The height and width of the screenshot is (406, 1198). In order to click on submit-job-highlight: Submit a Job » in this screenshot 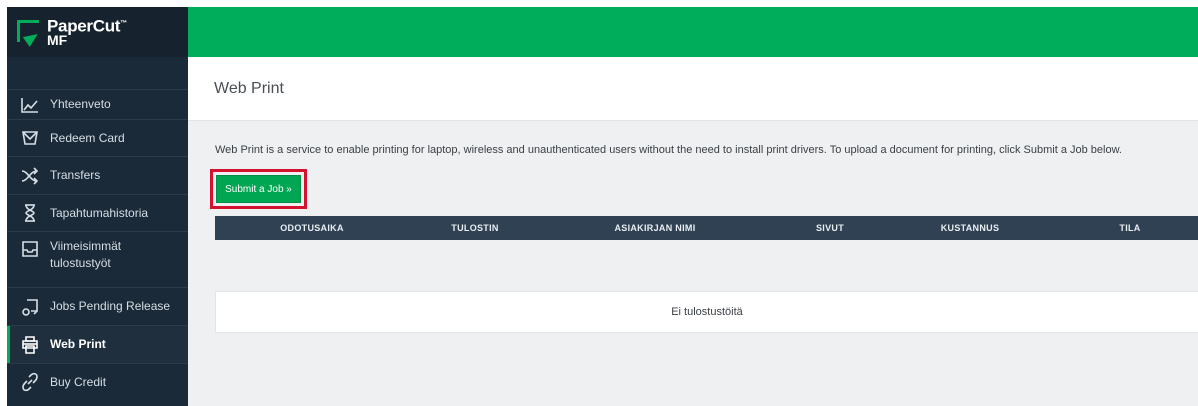, I will do `click(258, 189)`.